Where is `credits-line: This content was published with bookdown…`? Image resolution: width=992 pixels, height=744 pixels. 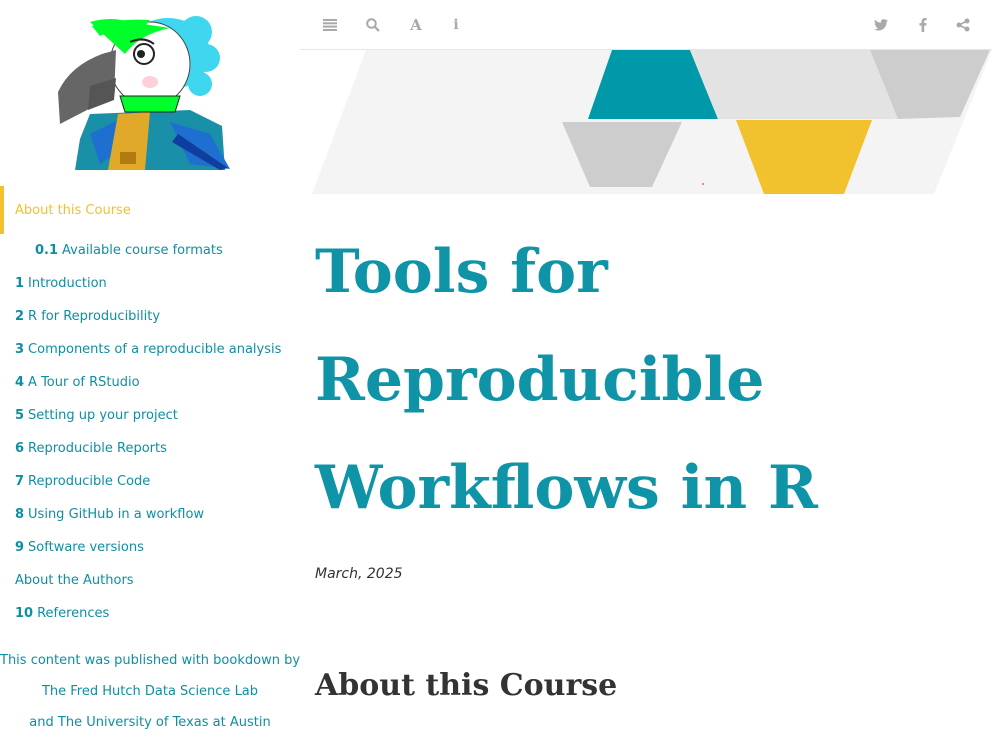
credits-line: This content was published with bookdown… is located at coordinates (150, 663).